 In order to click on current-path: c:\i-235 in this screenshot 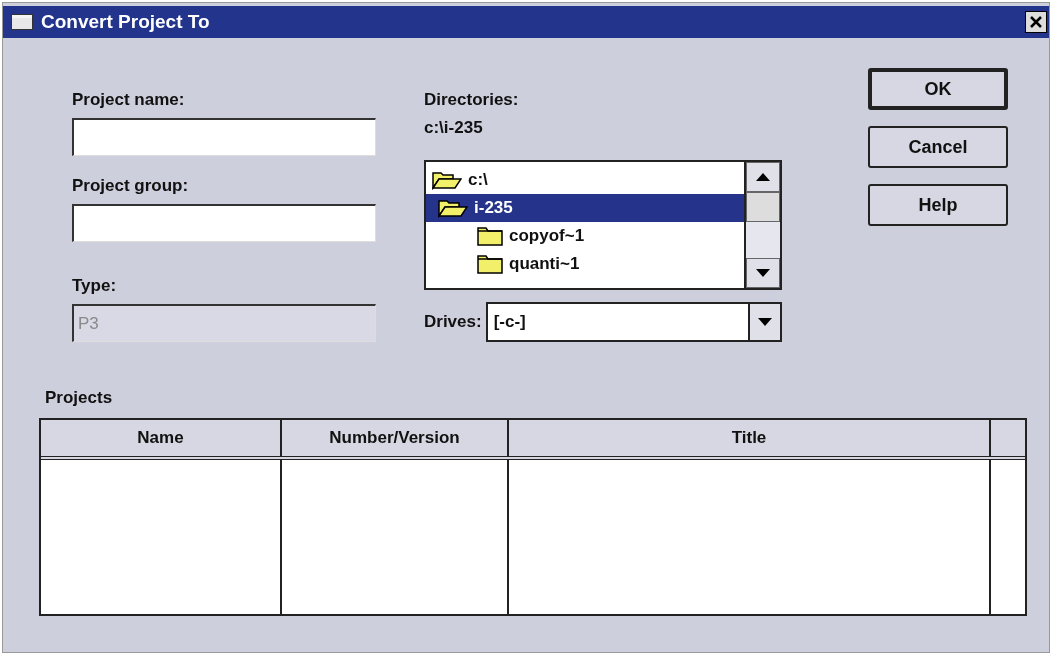, I will do `click(454, 128)`.